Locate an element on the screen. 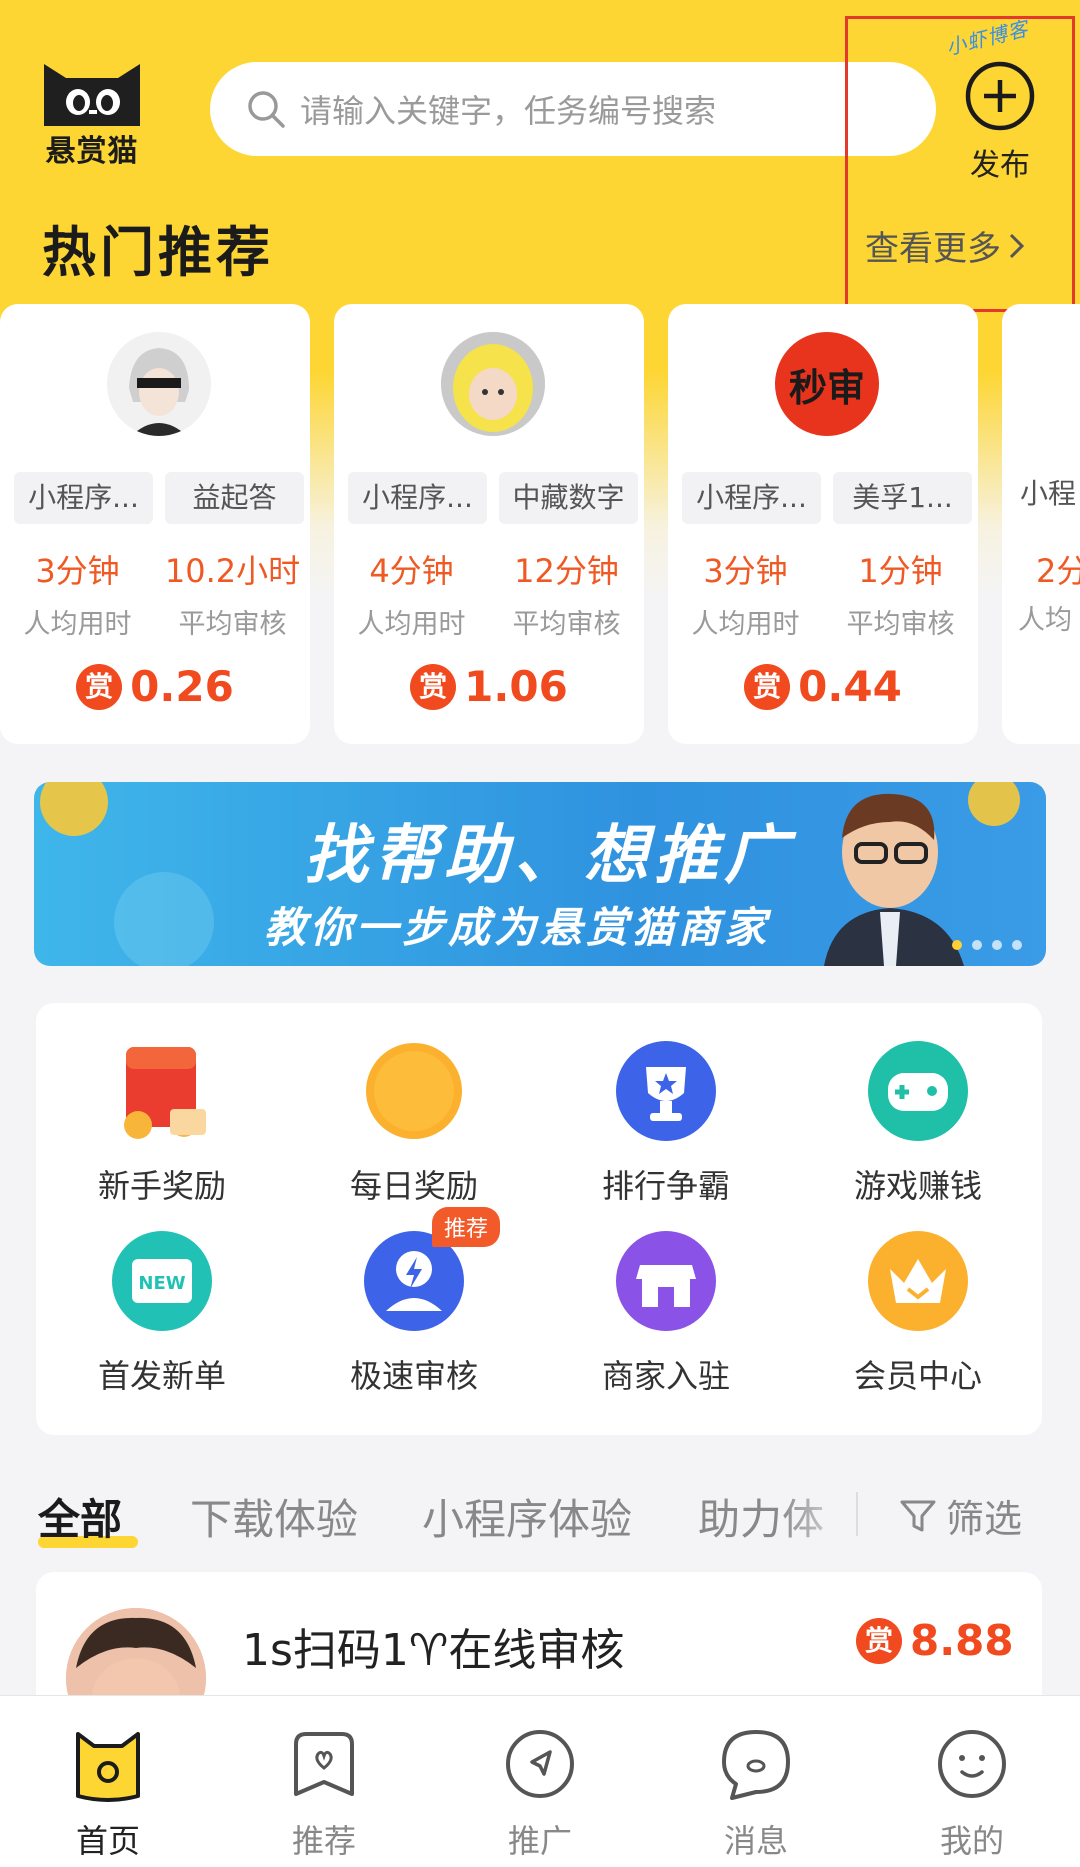 Image resolution: width=1080 pixels, height=1867 pixels. nav-home: 首页 is located at coordinates (108, 1781).